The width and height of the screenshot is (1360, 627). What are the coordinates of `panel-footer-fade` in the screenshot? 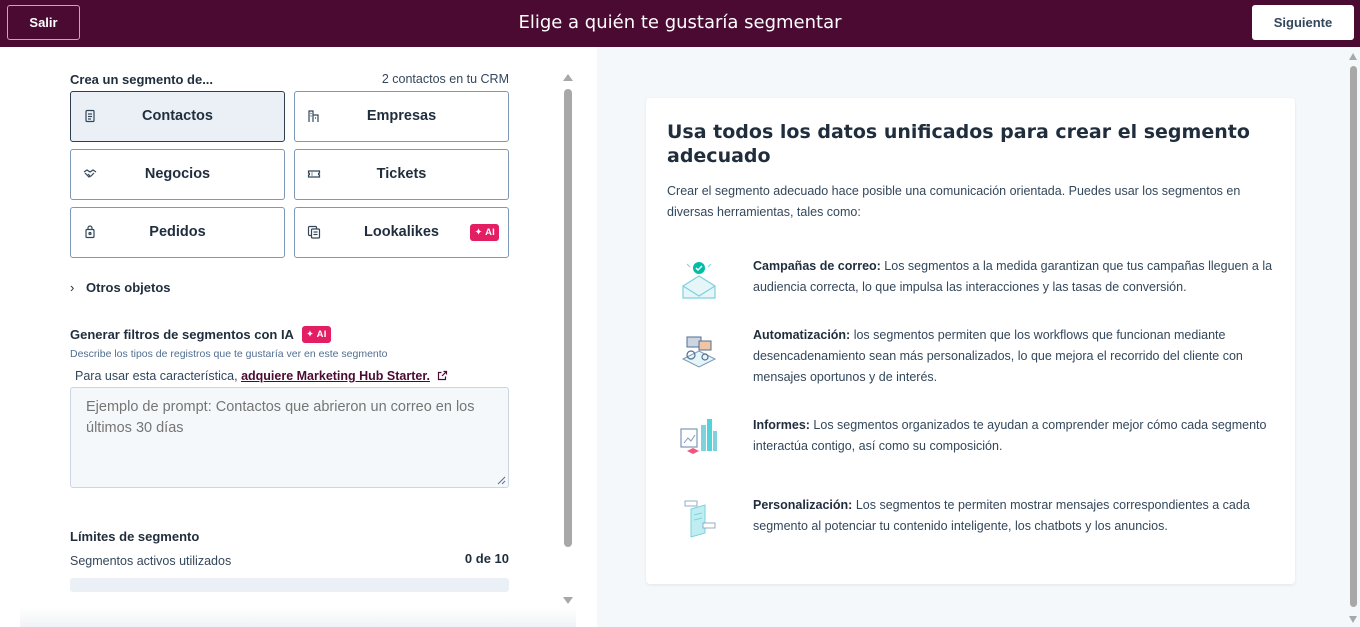 It's located at (298, 617).